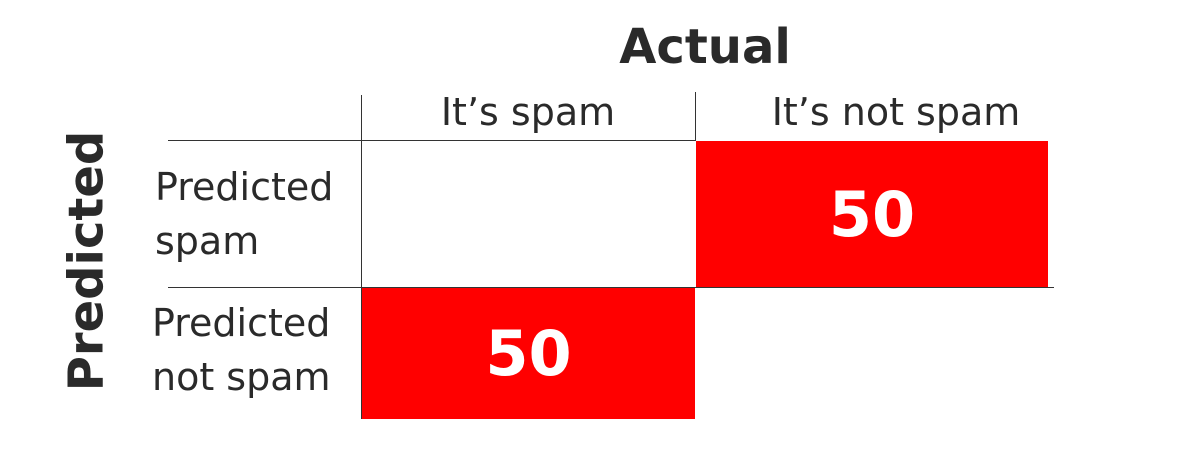 The height and width of the screenshot is (461, 1200). What do you see at coordinates (207, 241) in the screenshot?
I see `row-header-line: spam` at bounding box center [207, 241].